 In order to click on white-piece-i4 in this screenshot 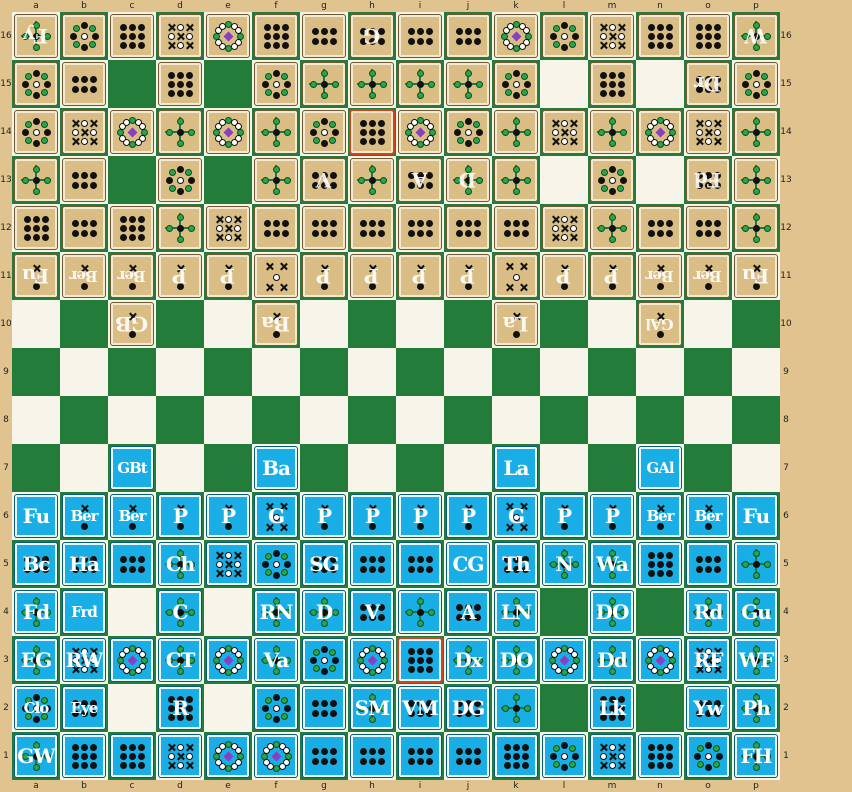, I will do `click(420, 612)`.